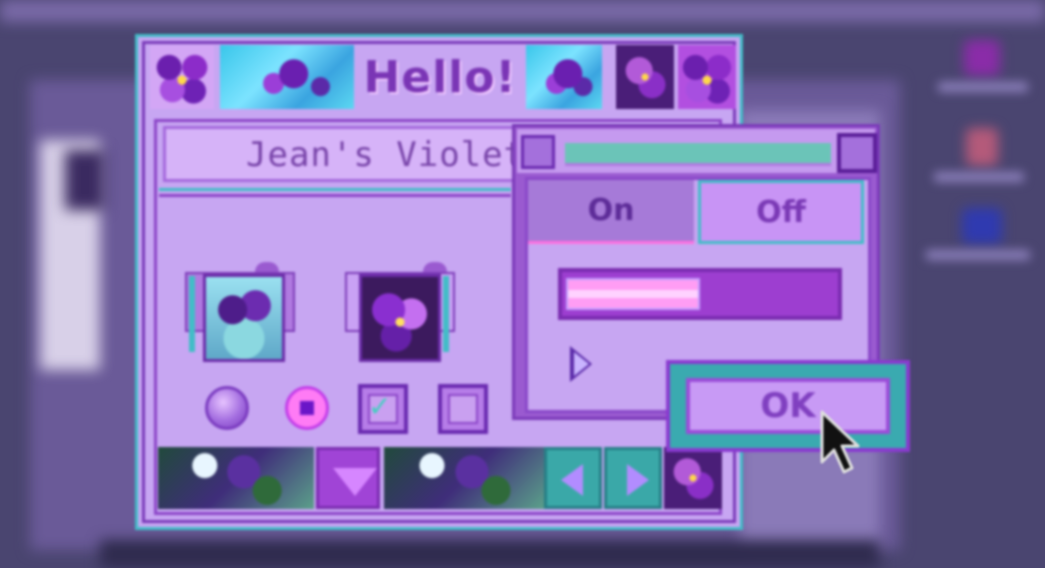 Image resolution: width=1045 pixels, height=568 pixels. Describe the element at coordinates (396, 155) in the screenshot. I see `panel-label: Jean's Violets` at that location.